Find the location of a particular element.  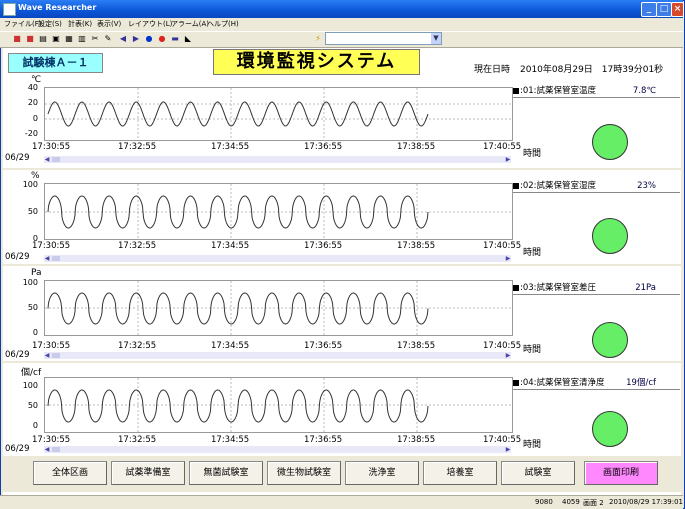

globe-icon: ● is located at coordinates (149, 39).